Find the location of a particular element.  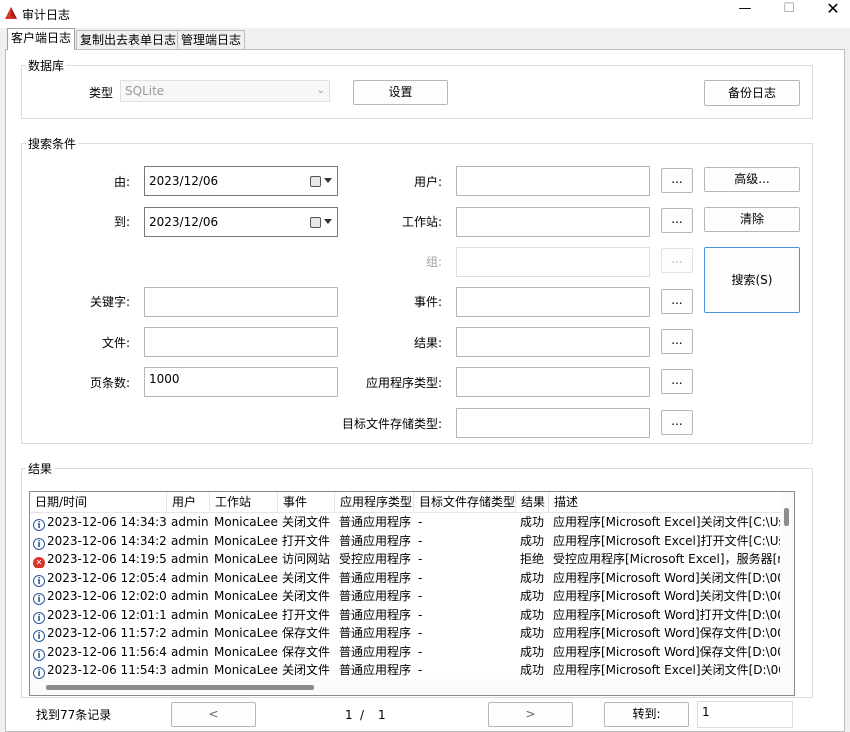

cell-datetime-text: 2023-12-06 14:34:22 is located at coordinates (107, 540).